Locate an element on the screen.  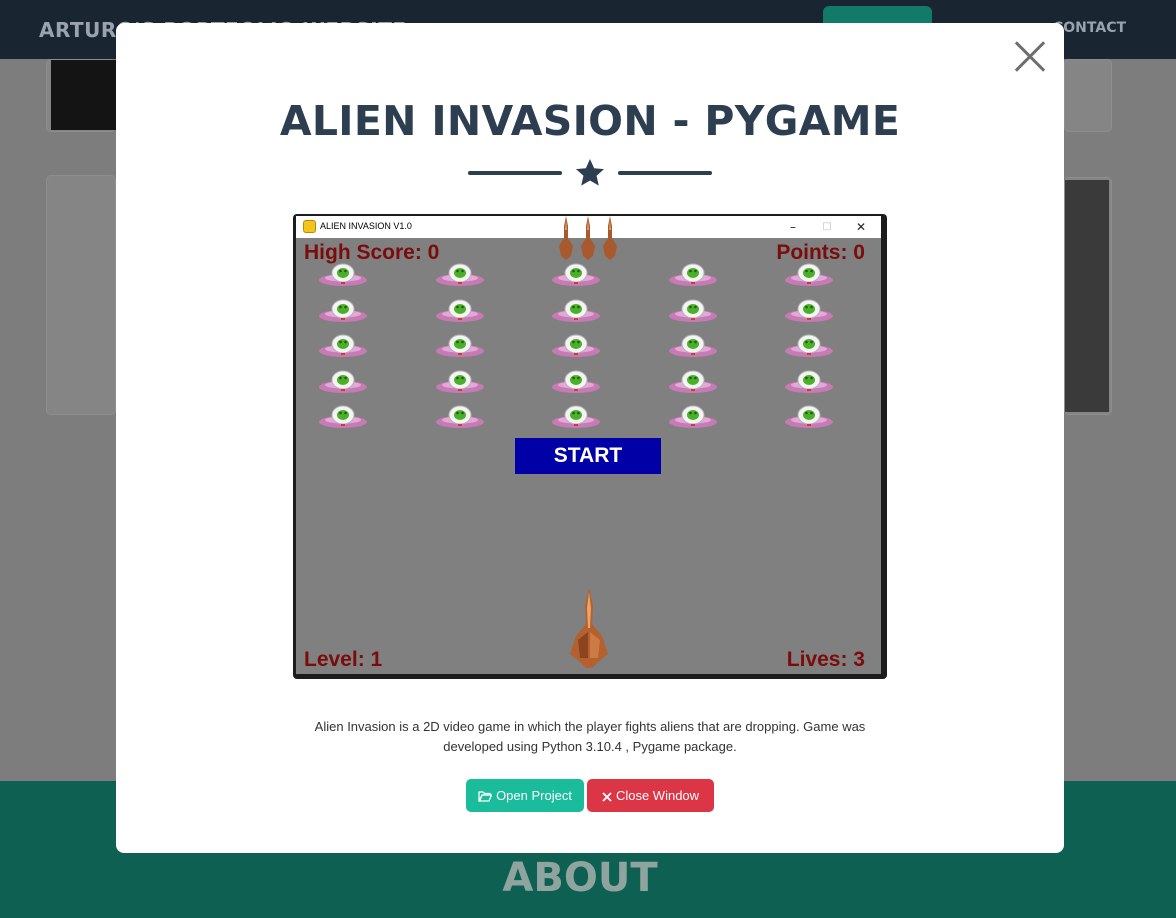
about-title: ABOUT is located at coordinates (580, 878).